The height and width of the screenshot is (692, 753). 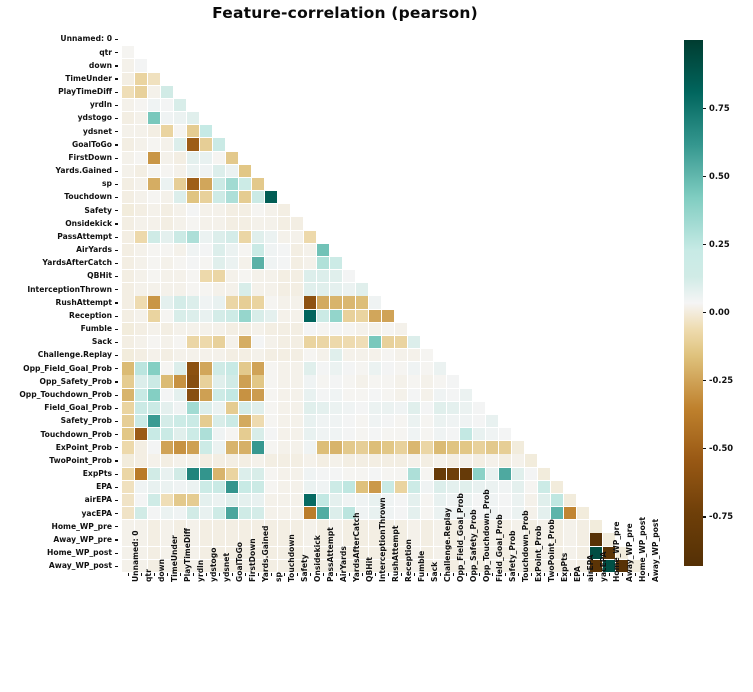 I want to click on x-axis-tick-label: Safety_Prob, so click(x=512, y=556).